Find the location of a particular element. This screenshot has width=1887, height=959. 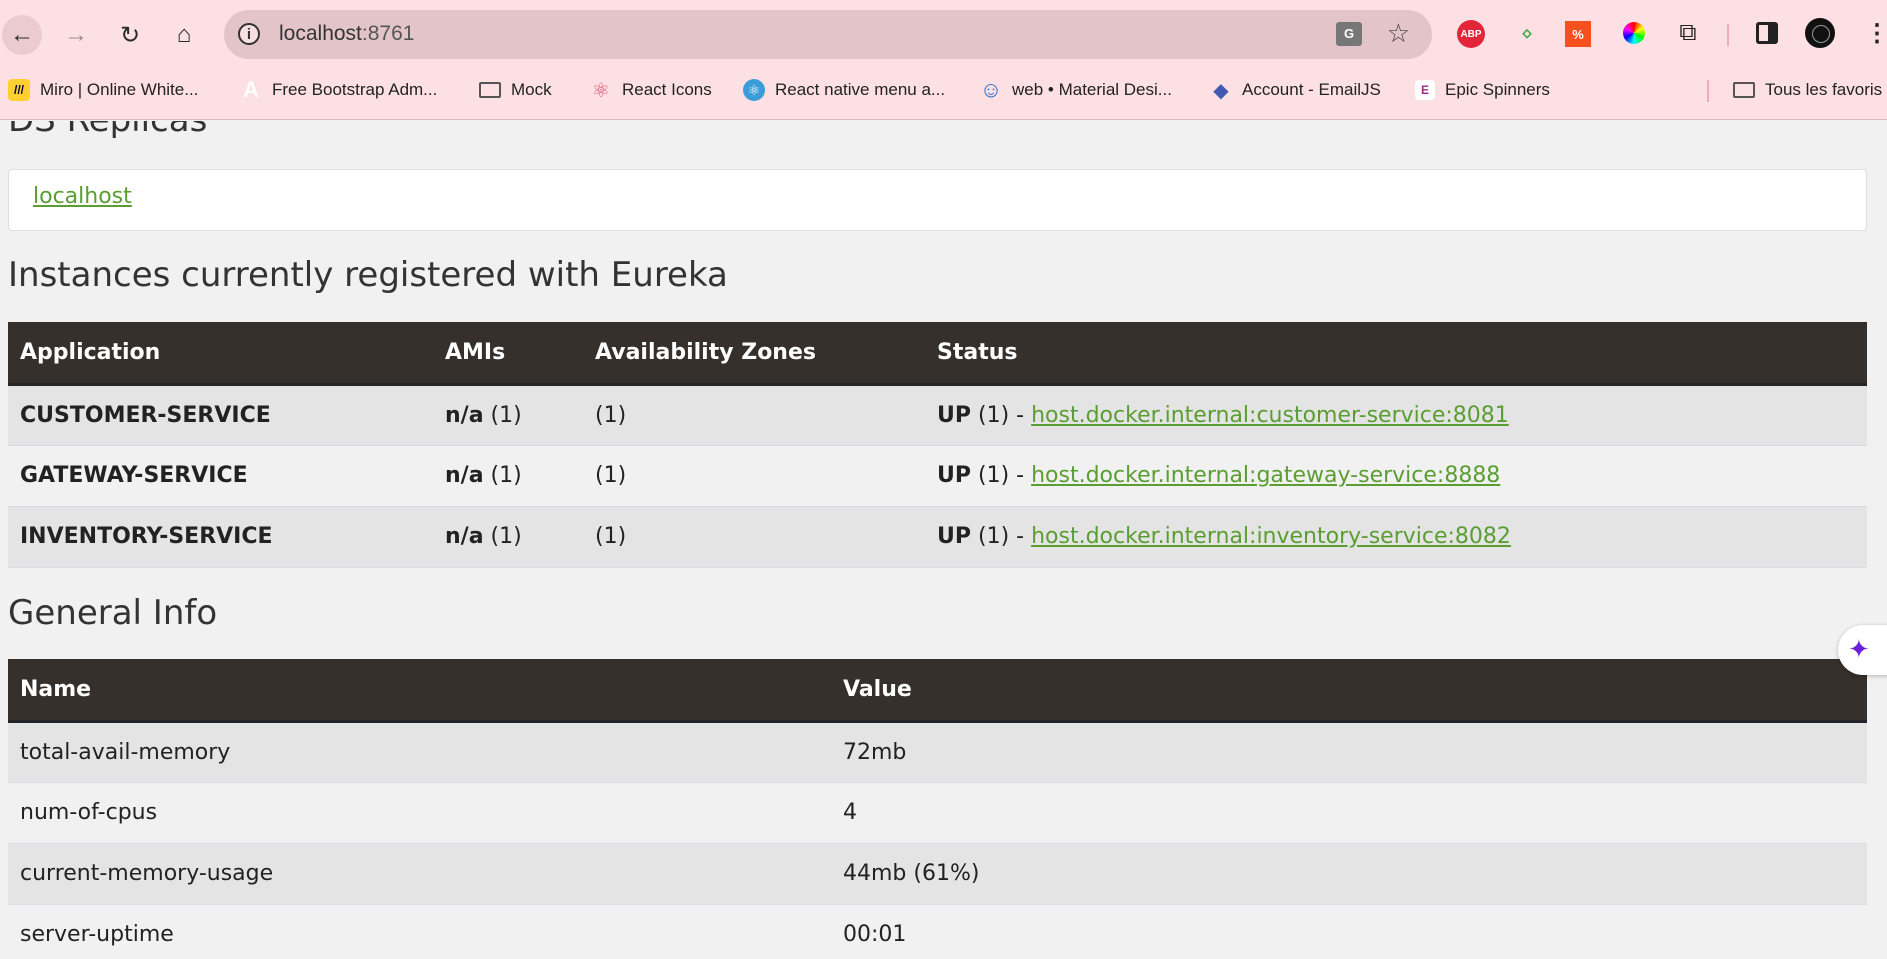

miro-icon: /// is located at coordinates (19, 90).